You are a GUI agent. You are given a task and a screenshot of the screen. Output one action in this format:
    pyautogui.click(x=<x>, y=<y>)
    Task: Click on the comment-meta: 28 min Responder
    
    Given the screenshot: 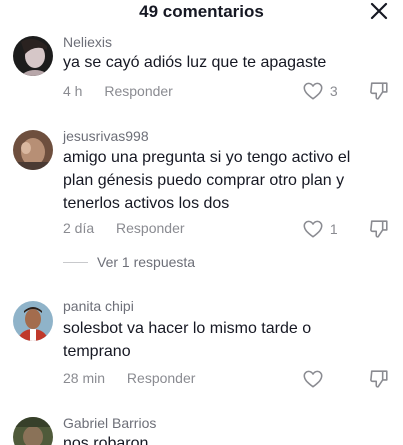 What is the action you would take?
    pyautogui.click(x=129, y=378)
    